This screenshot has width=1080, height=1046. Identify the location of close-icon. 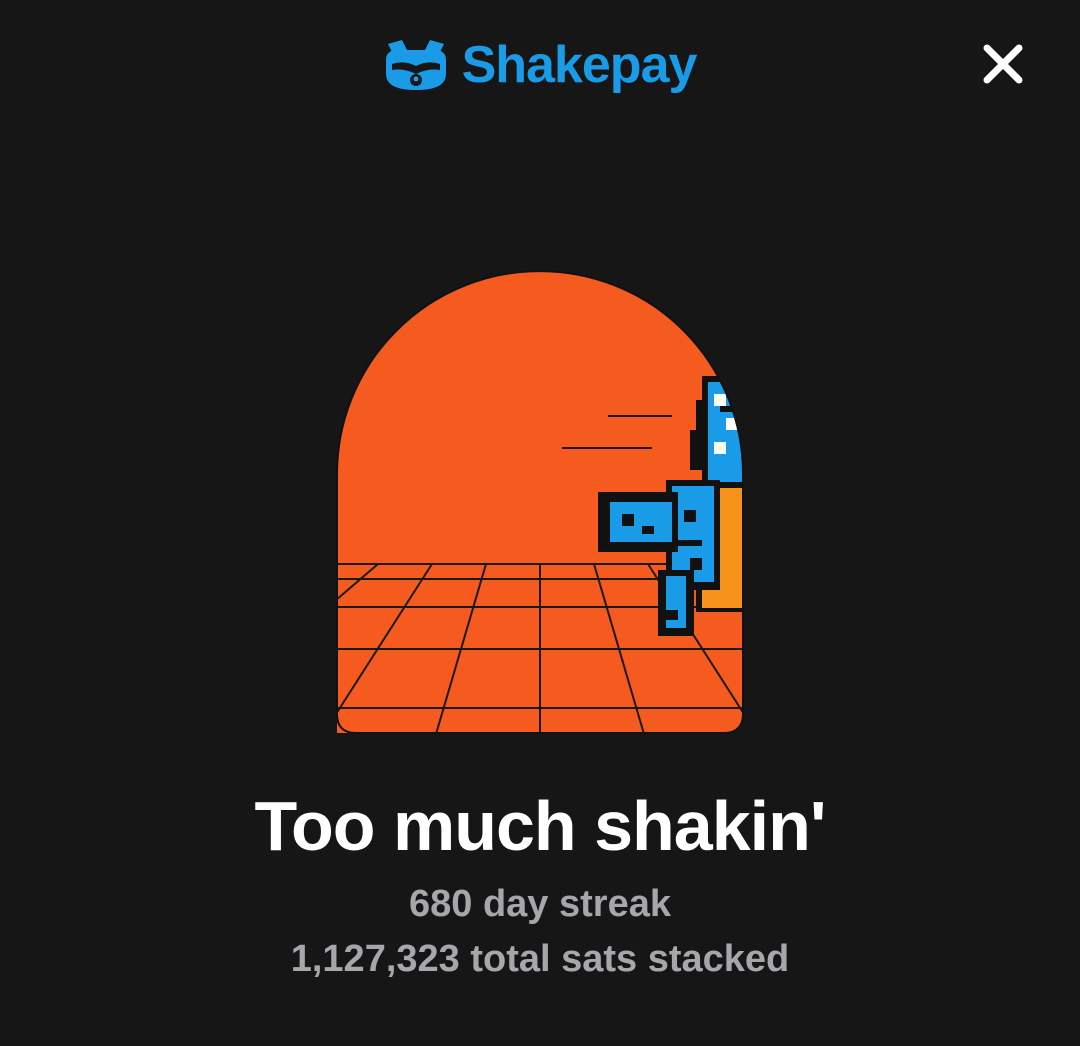
(1003, 66).